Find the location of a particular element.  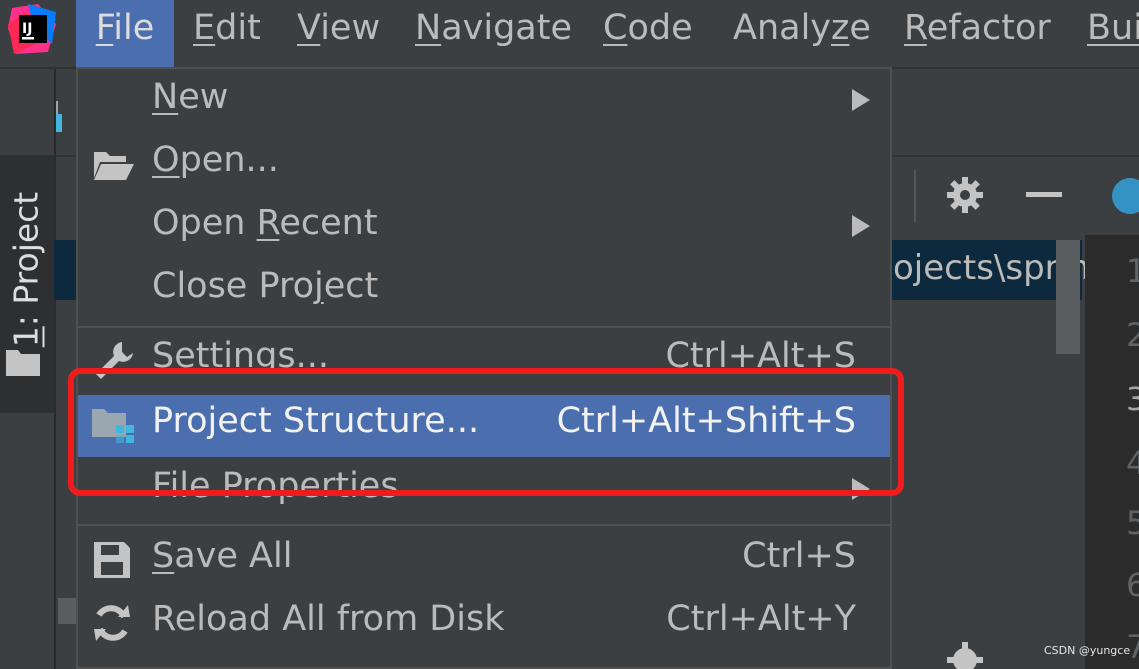

project-tool-tab-label: 1: Project is located at coordinates (26, 270).